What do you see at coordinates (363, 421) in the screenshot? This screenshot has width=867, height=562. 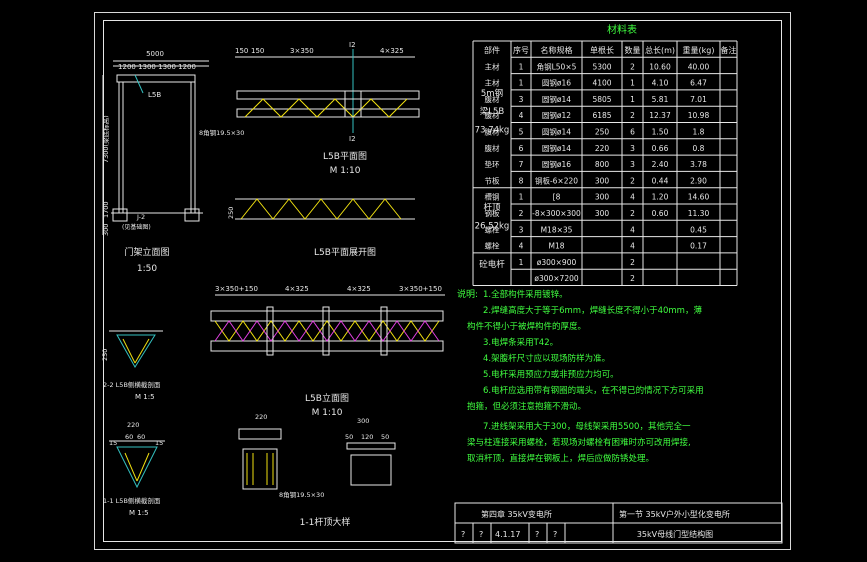 I see `top-dim-300: 300` at bounding box center [363, 421].